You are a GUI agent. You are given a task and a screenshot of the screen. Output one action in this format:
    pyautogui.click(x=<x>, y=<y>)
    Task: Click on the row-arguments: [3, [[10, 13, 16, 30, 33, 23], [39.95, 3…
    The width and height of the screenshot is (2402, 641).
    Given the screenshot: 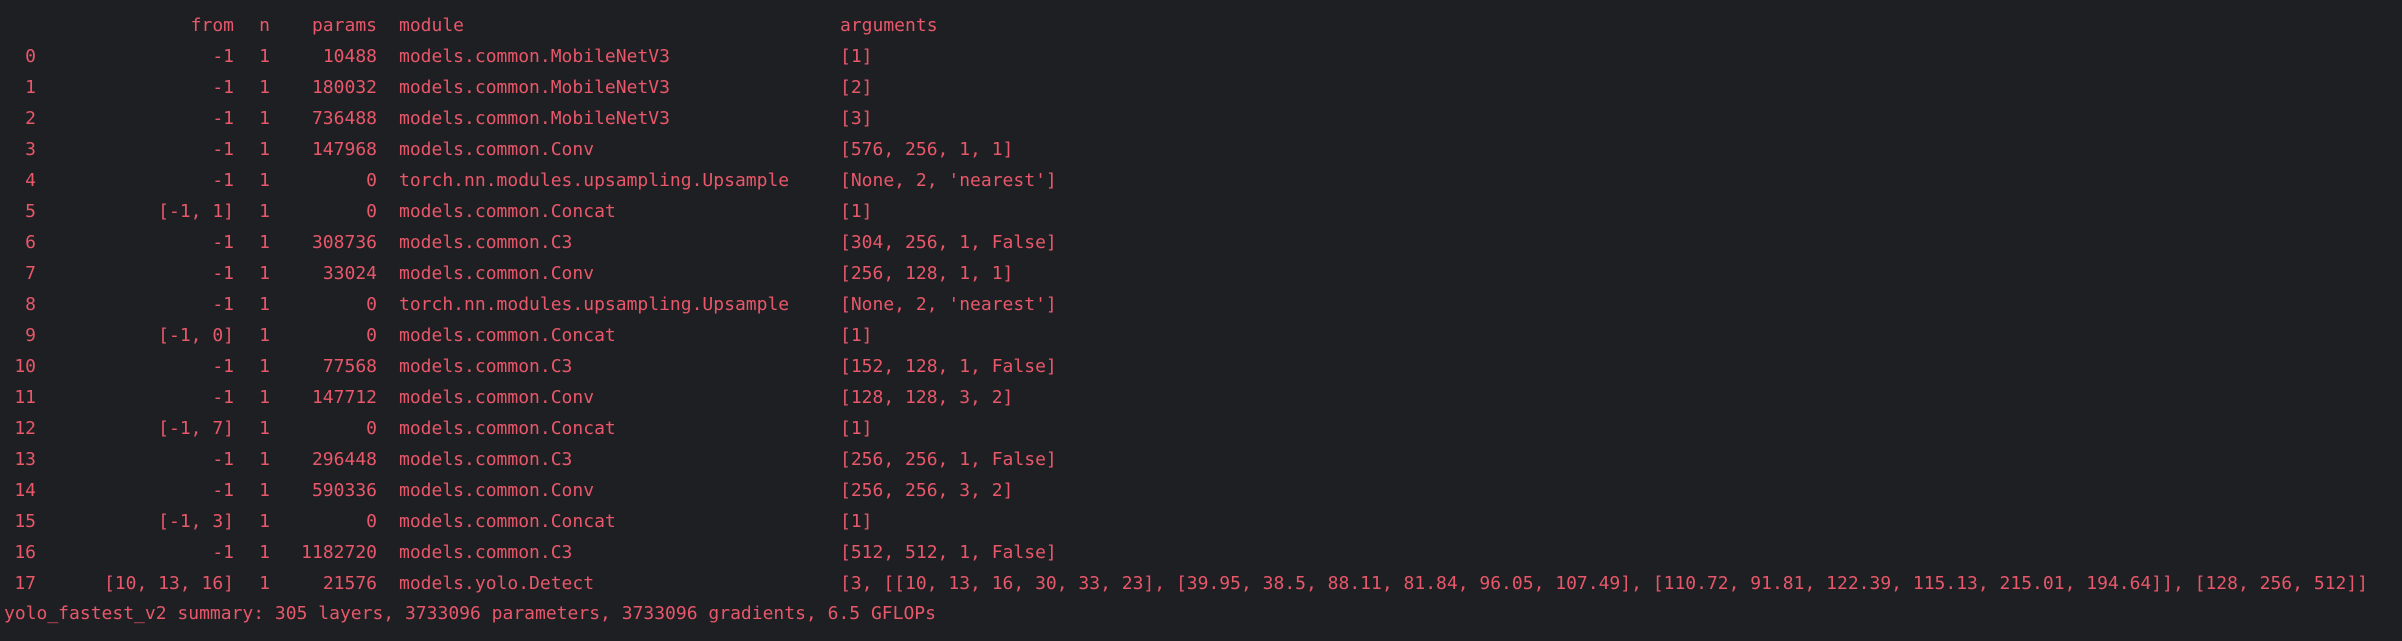 What is the action you would take?
    pyautogui.click(x=1604, y=583)
    